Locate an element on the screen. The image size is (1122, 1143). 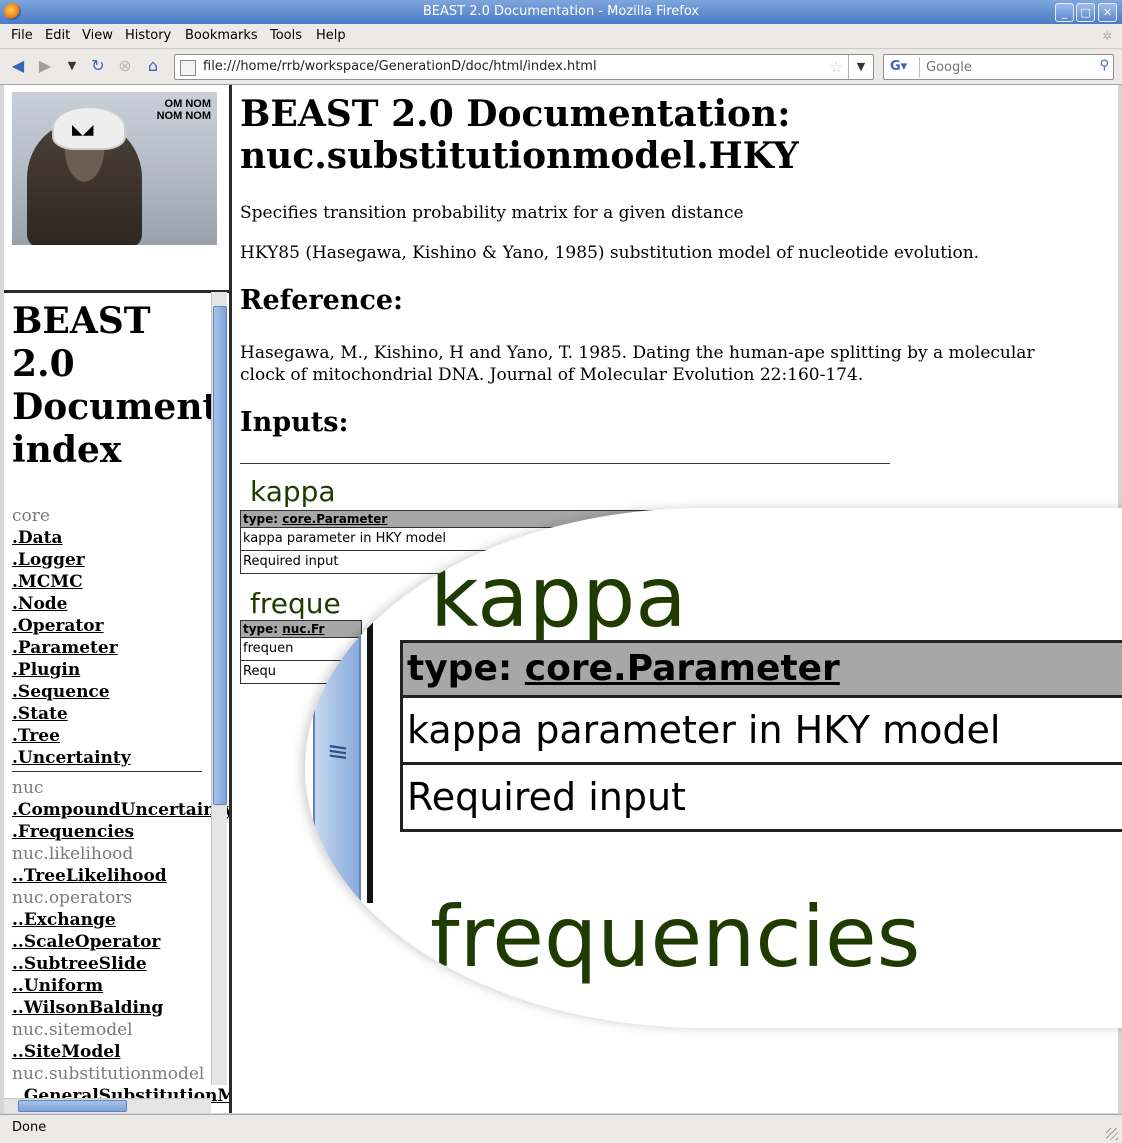
menu-help: Help is located at coordinates (331, 35).